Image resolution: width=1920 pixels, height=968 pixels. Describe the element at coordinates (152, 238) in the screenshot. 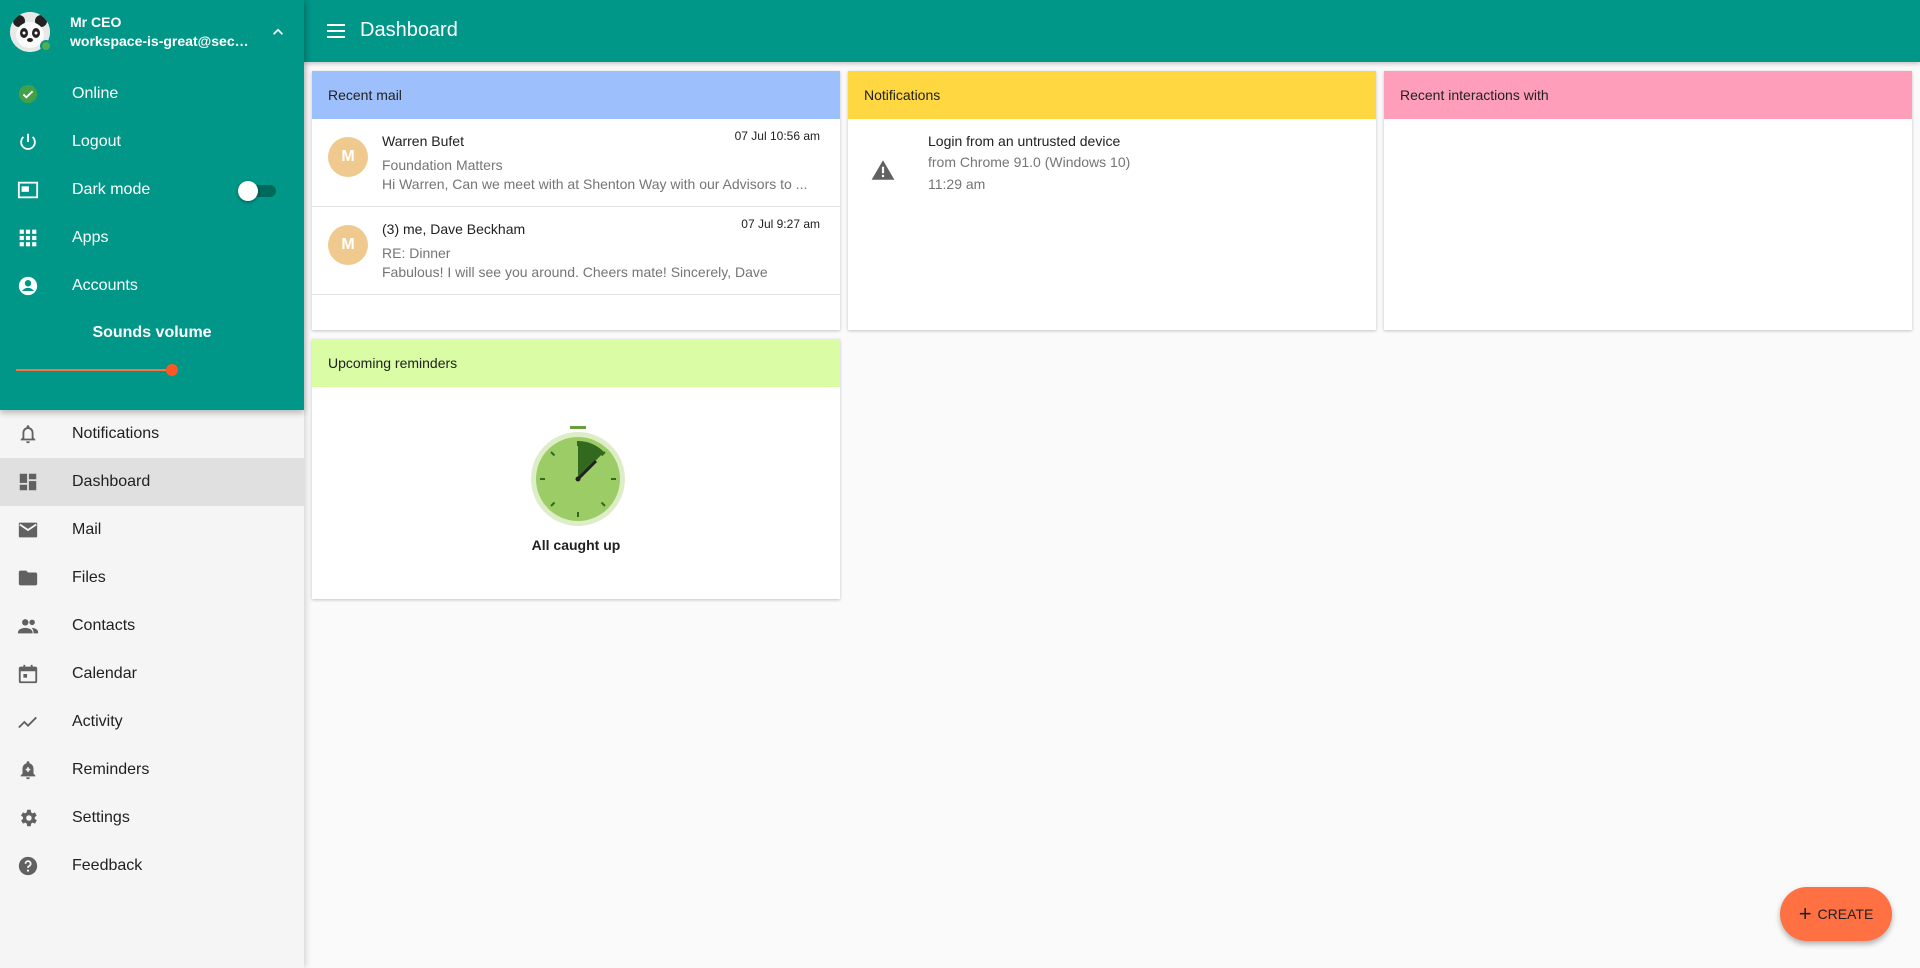

I see `menu-item-apps: Apps` at that location.